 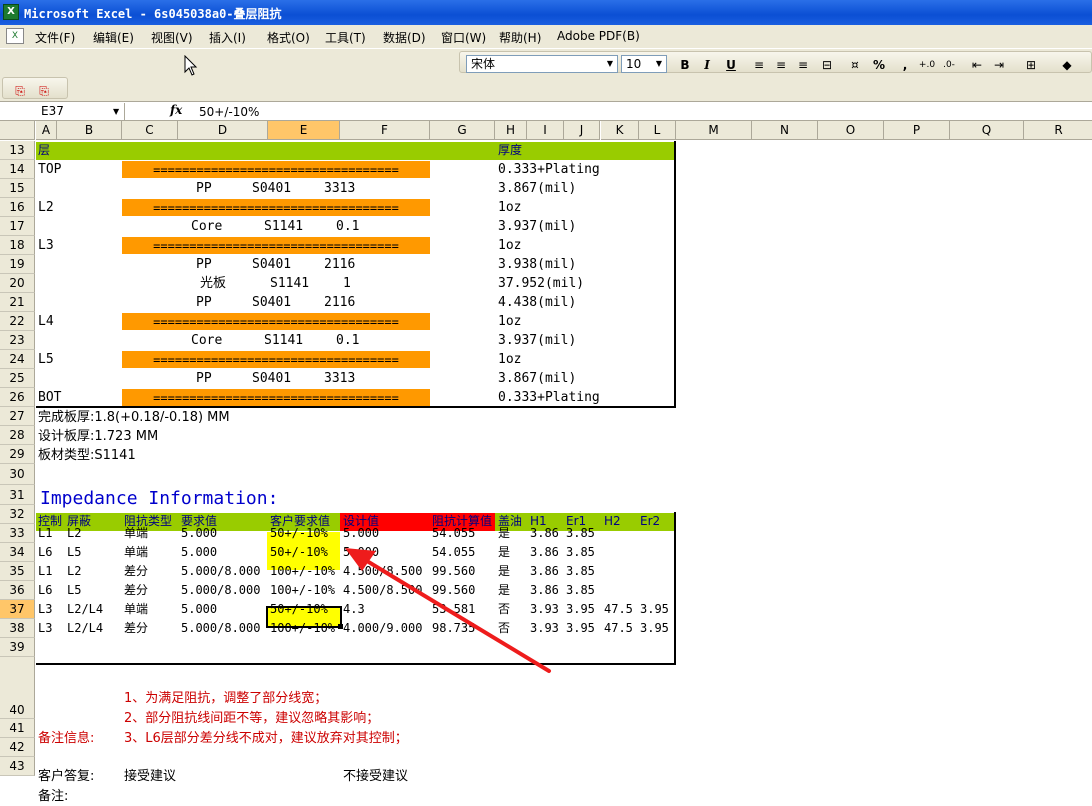 What do you see at coordinates (1031, 65) in the screenshot?
I see `borders-icon: ⊞` at bounding box center [1031, 65].